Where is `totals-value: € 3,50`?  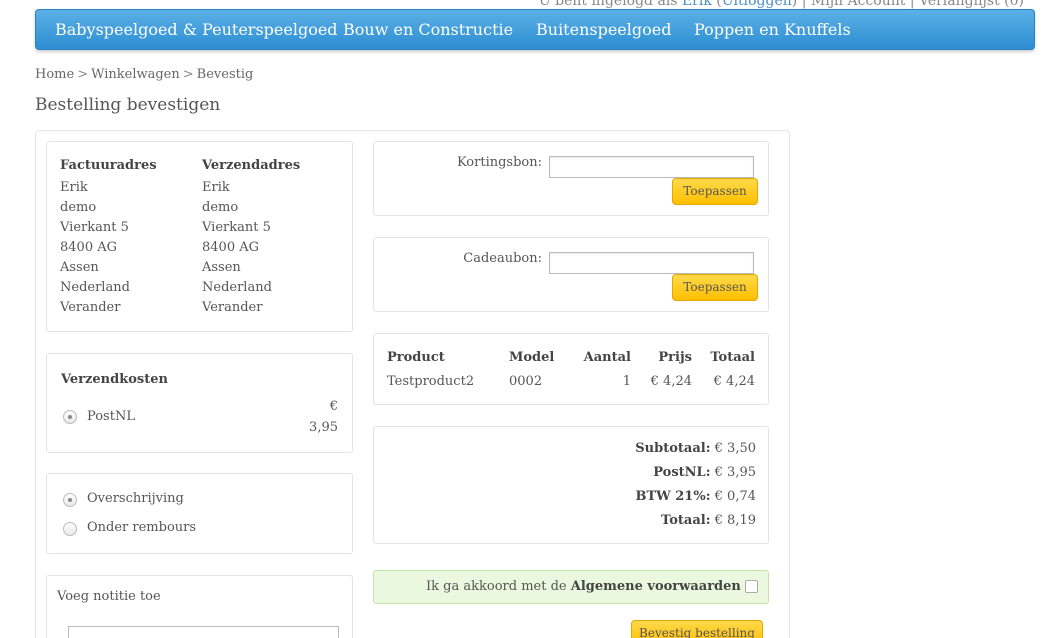
totals-value: € 3,50 is located at coordinates (735, 448).